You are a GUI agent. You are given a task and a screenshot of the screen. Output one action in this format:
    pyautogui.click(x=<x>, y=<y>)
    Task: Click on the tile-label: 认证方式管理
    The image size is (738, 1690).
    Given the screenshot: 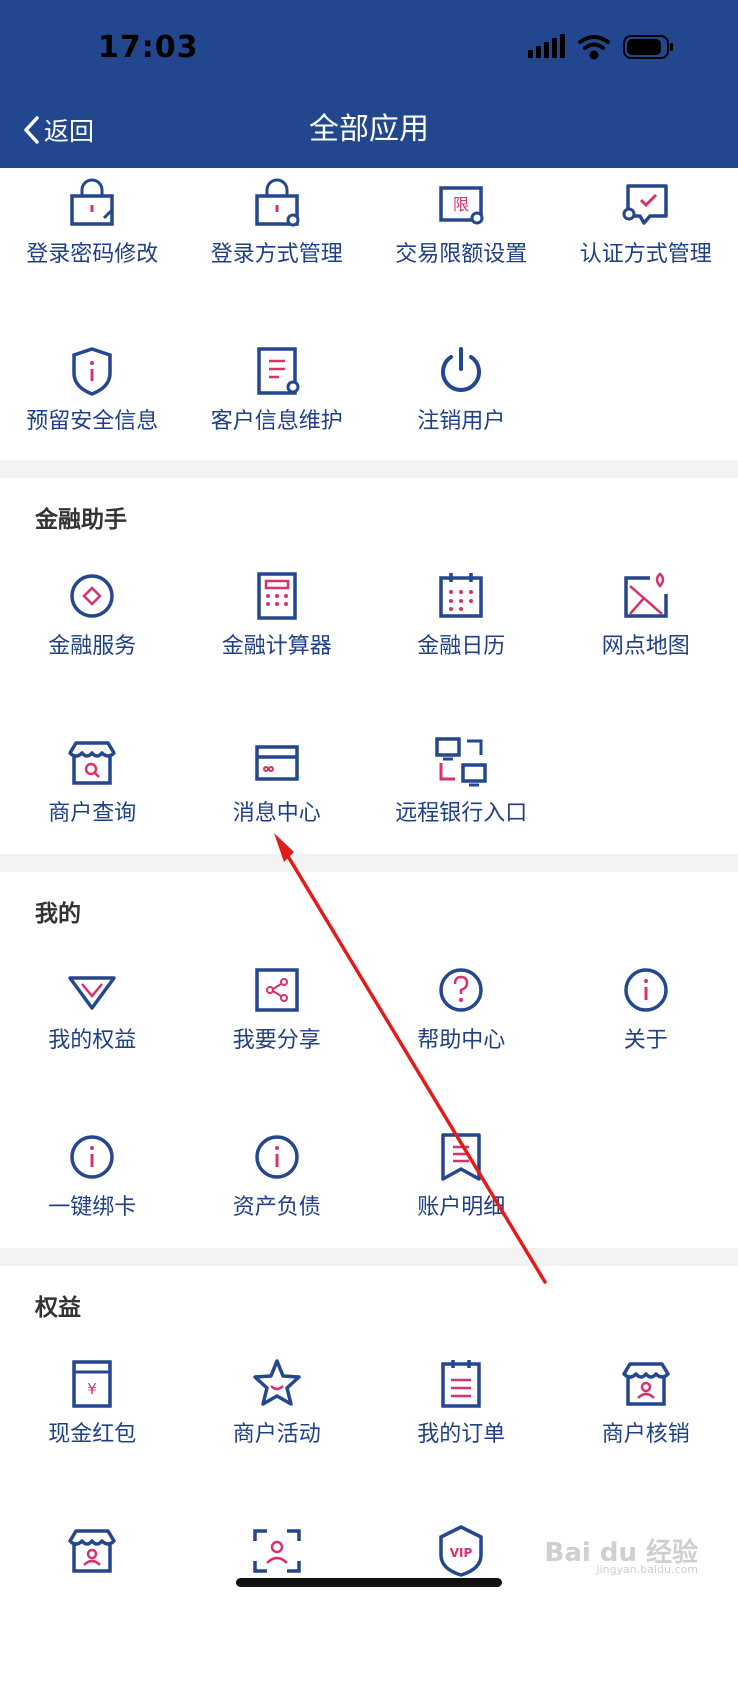 What is the action you would take?
    pyautogui.click(x=646, y=252)
    